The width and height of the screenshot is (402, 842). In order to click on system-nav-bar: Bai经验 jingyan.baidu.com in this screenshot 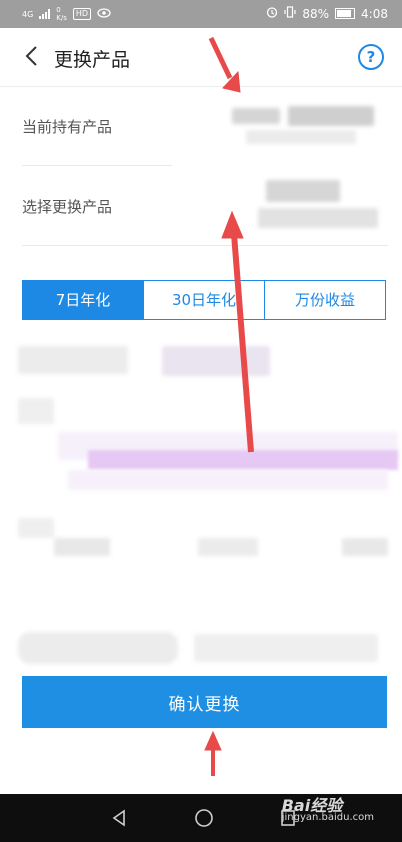, I will do `click(201, 818)`.